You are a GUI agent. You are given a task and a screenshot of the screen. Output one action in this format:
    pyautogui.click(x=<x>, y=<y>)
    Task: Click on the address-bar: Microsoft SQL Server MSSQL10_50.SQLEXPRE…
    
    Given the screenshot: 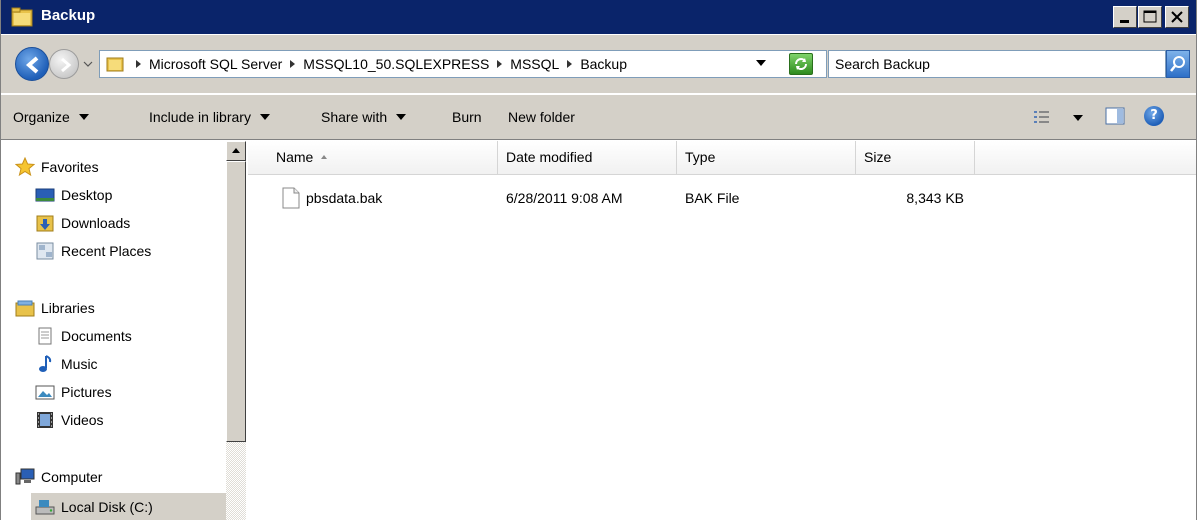 What is the action you would take?
    pyautogui.click(x=463, y=64)
    